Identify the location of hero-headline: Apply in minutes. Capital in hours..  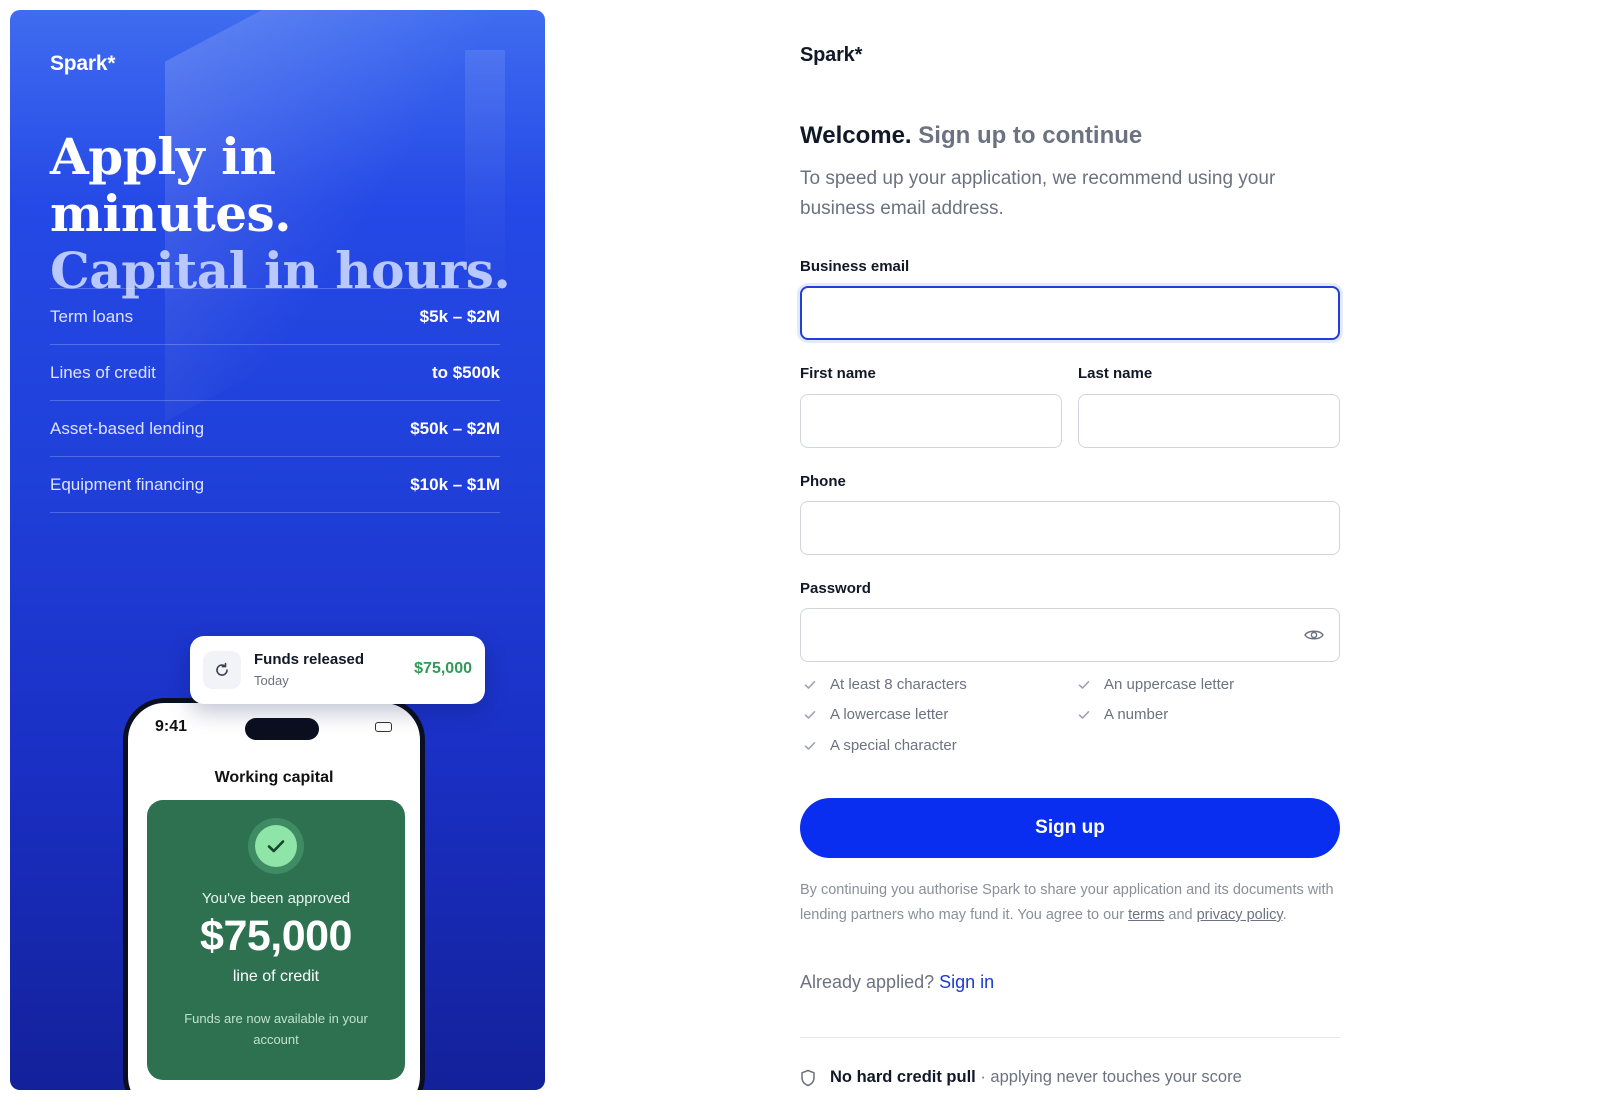
(285, 213).